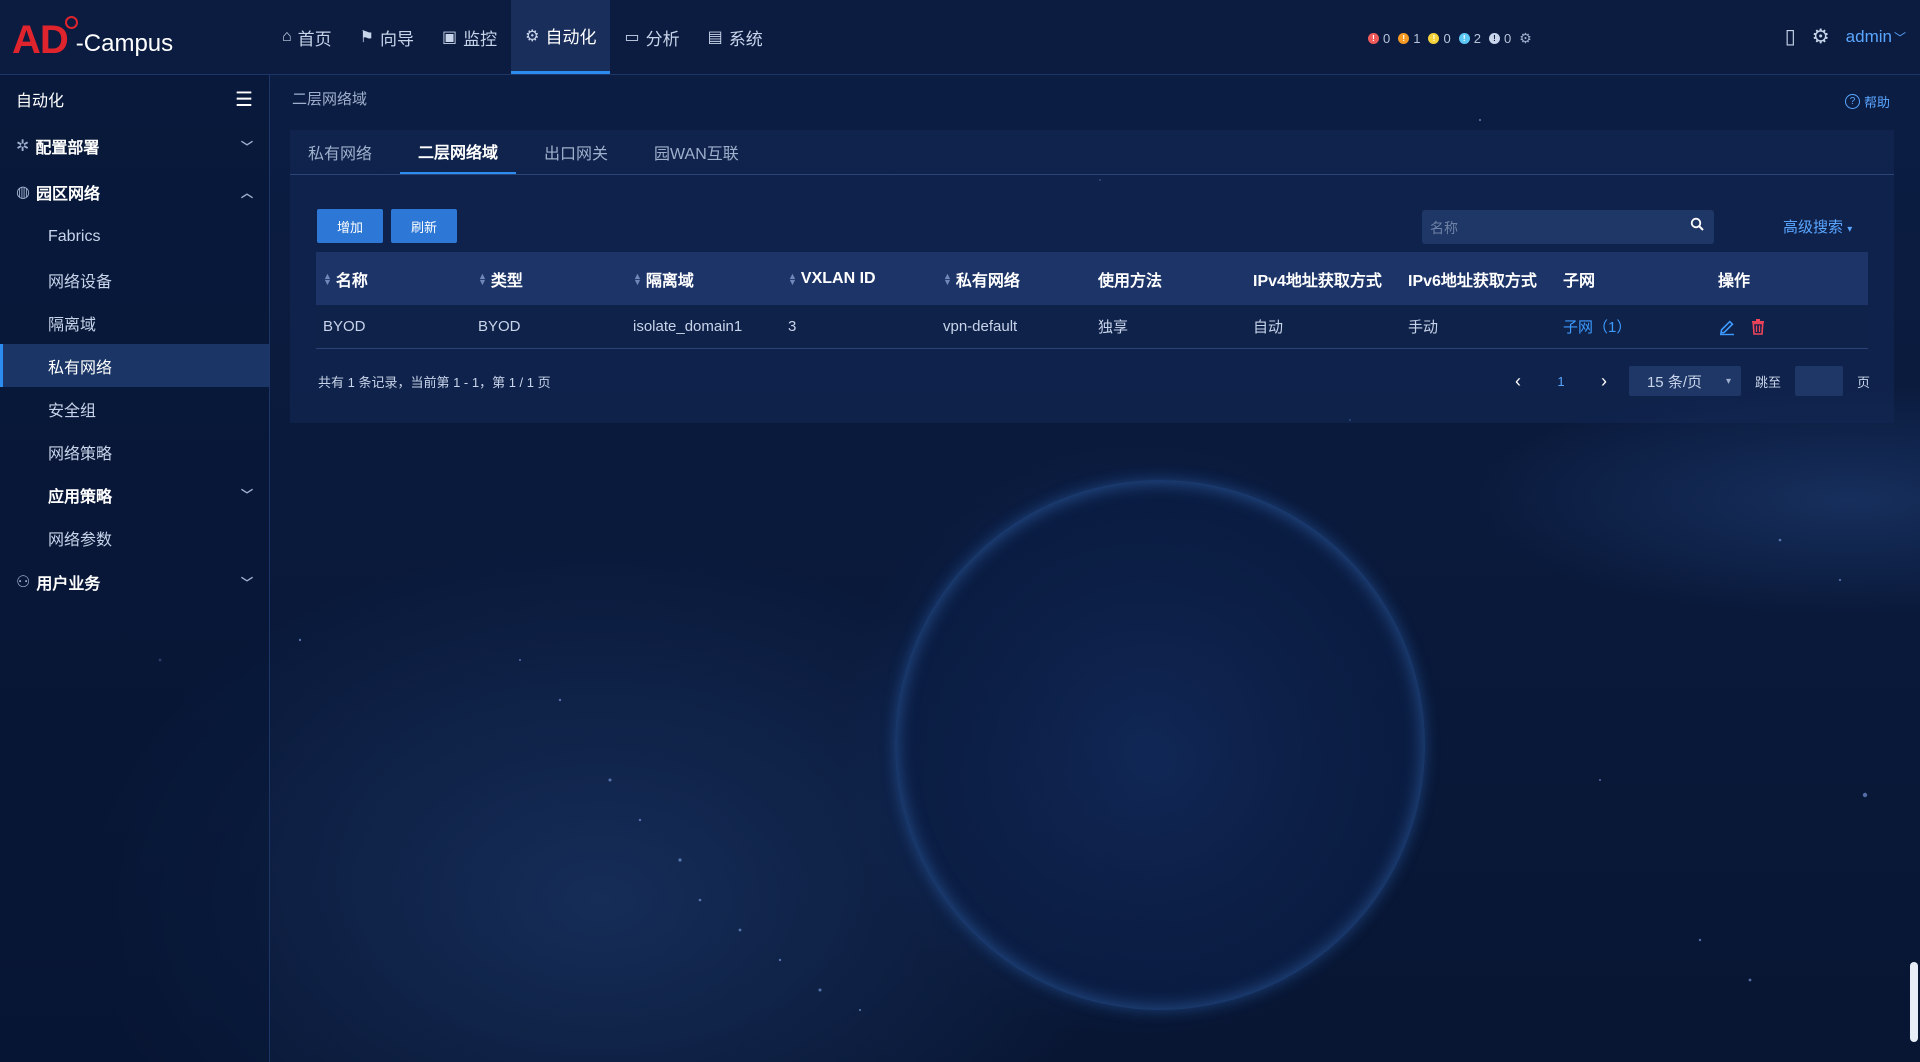 Image resolution: width=1920 pixels, height=1062 pixels. I want to click on sidebar-group-config-deploy: ✲ 配置部署 ﹀, so click(134, 146).